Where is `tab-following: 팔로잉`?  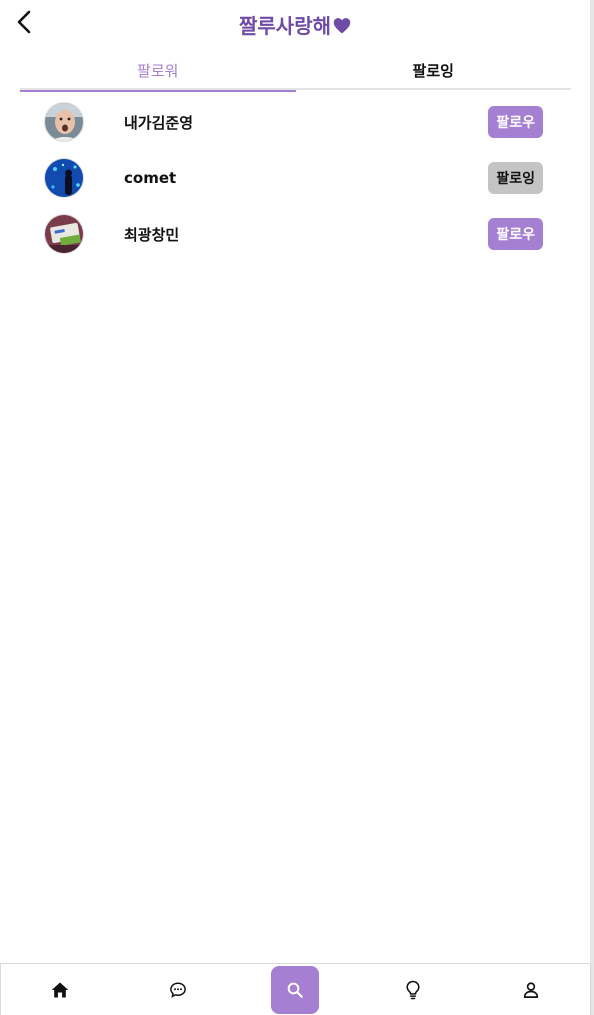 tab-following: 팔로잉 is located at coordinates (434, 70).